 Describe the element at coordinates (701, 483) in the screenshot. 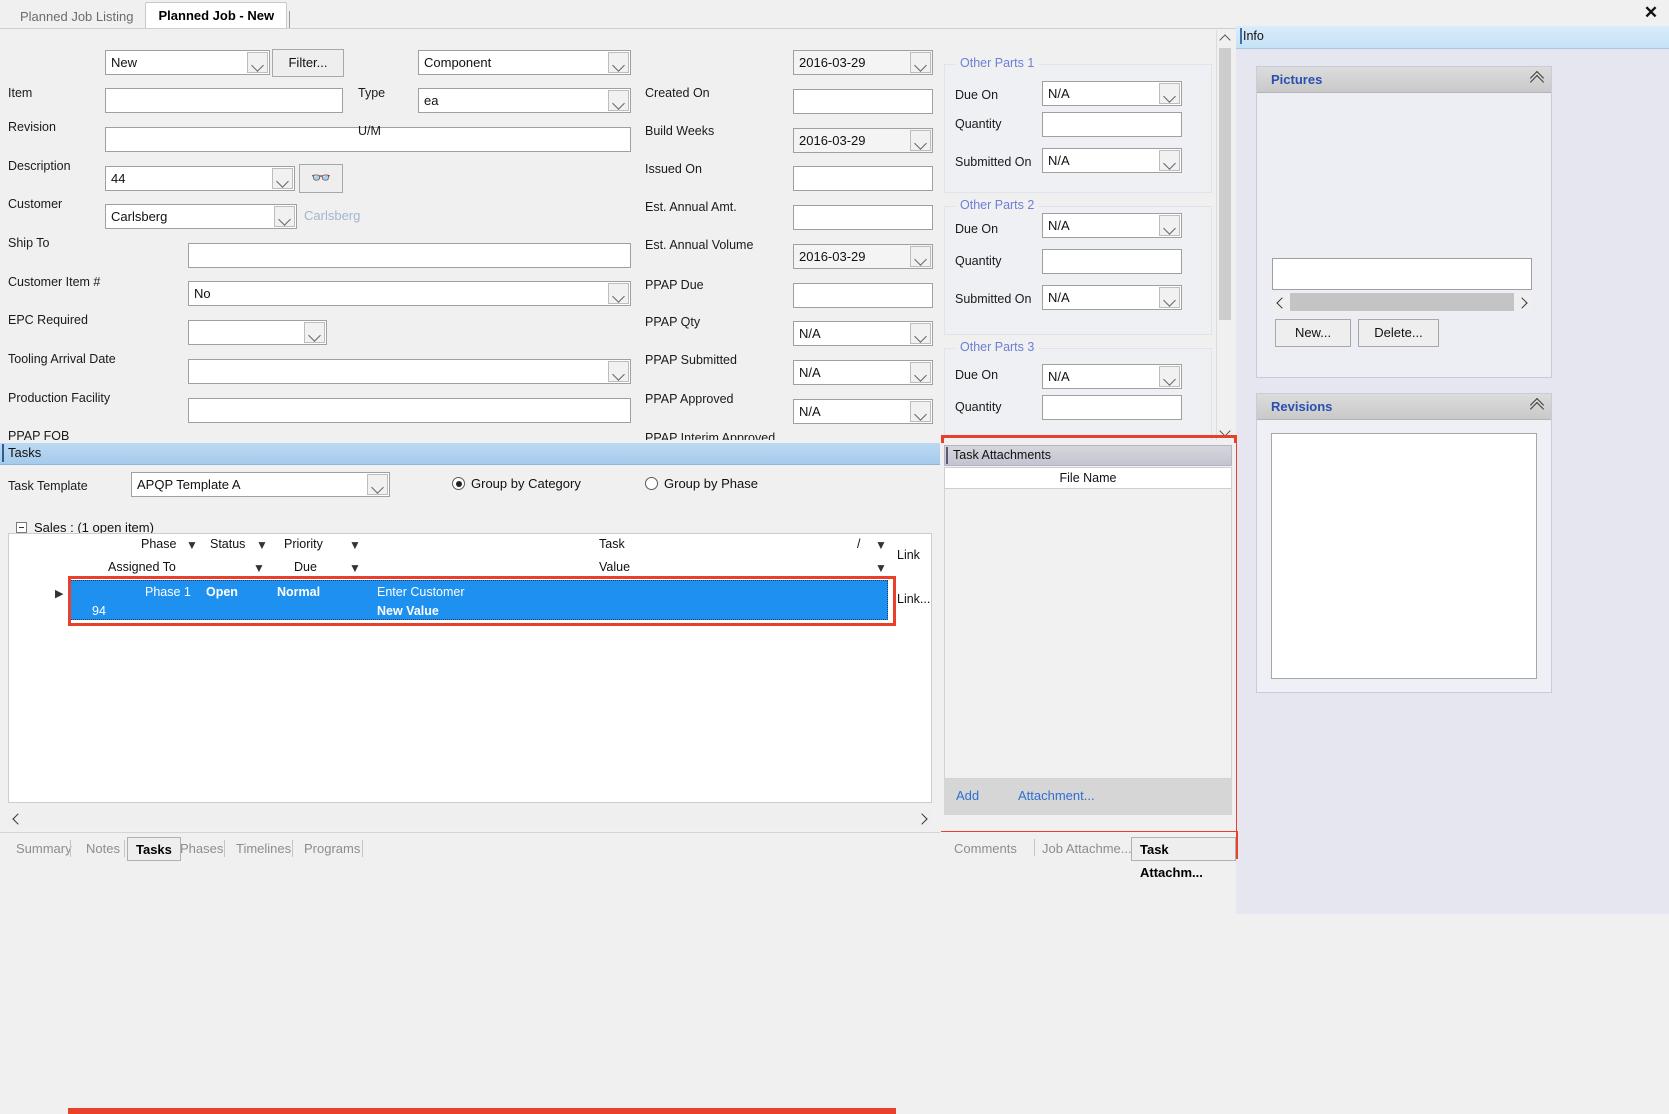

I see `radio-group-by-phase: Group by Phase` at that location.